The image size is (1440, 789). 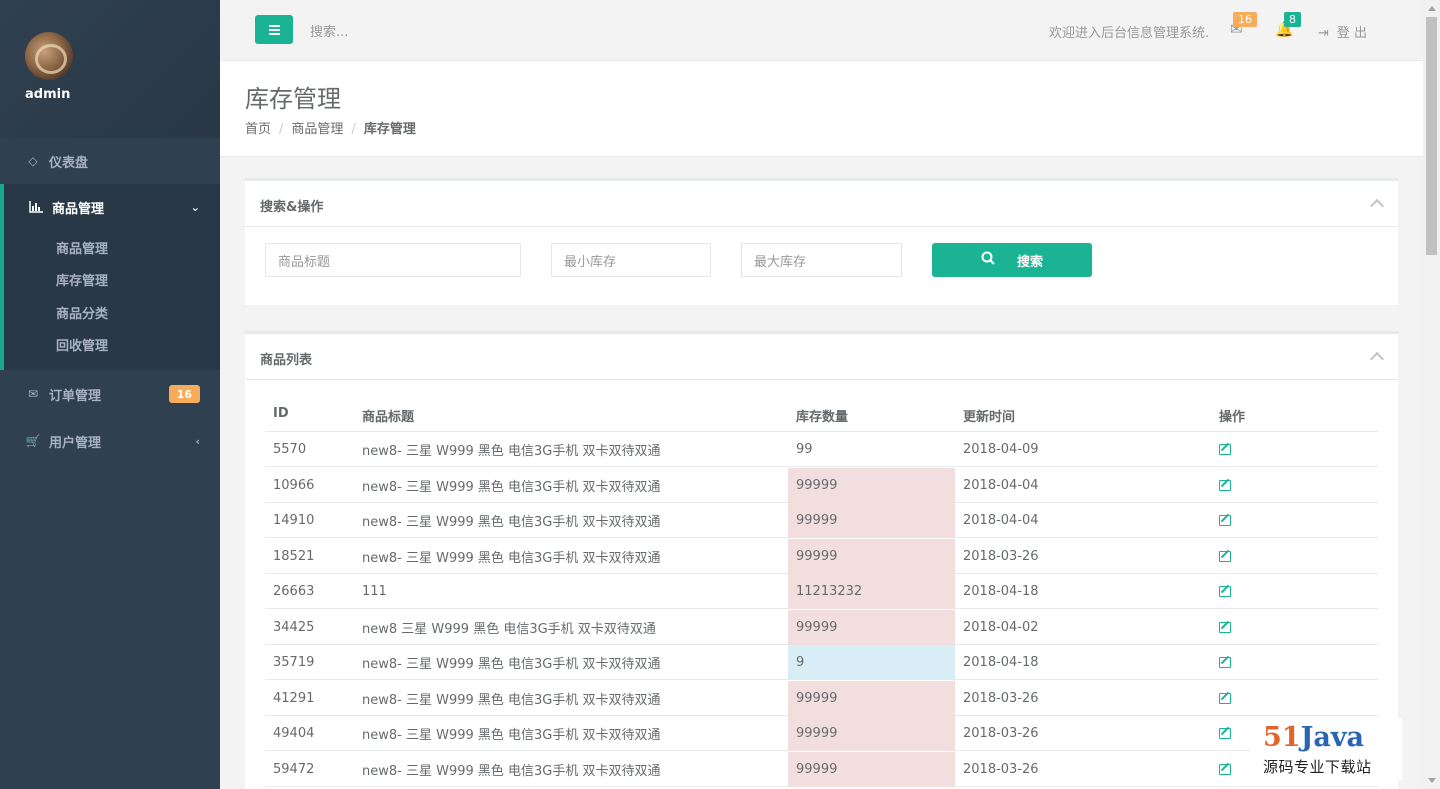 I want to click on submenu-item-categories: 商品分类, so click(x=82, y=312).